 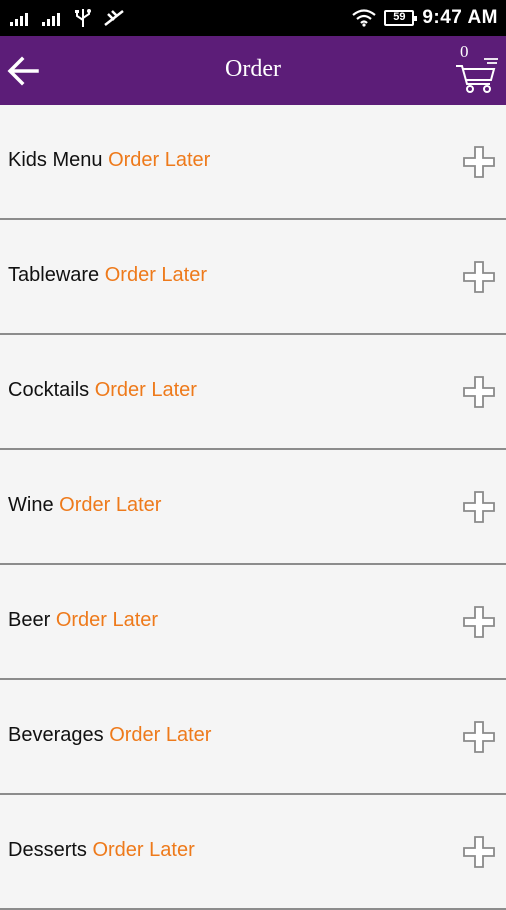 I want to click on item-label: Wine Order Later, so click(x=84, y=505).